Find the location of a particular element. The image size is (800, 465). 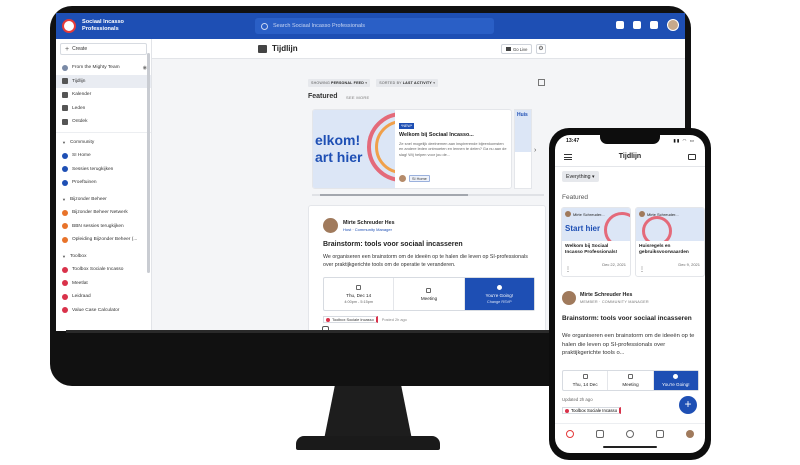

featured-image: Mirte Schreuder... Start hier is located at coordinates (596, 224).